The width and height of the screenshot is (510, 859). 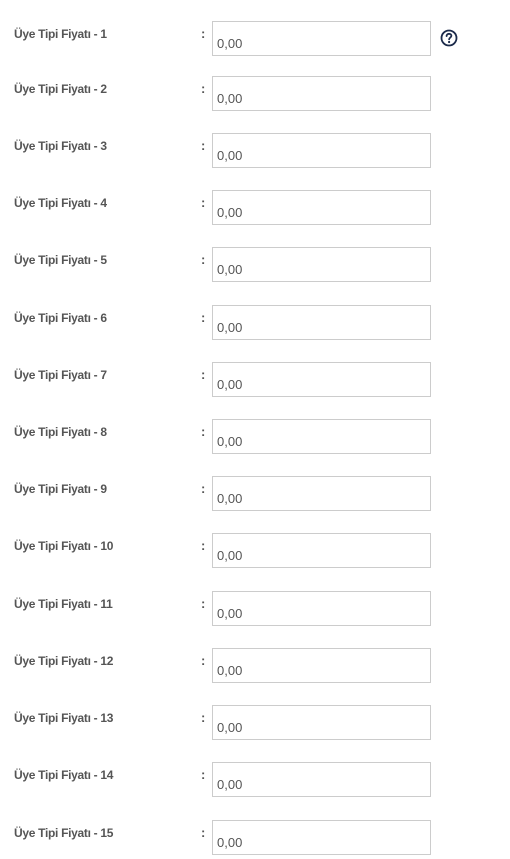 I want to click on price-label-5: Üye Tipi Fiyatı - 5, so click(x=60, y=260).